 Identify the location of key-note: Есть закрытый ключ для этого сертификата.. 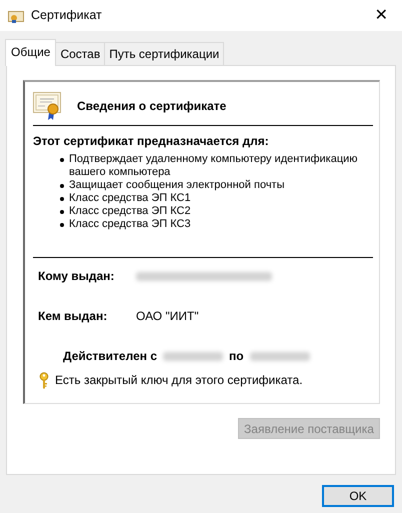
(179, 380).